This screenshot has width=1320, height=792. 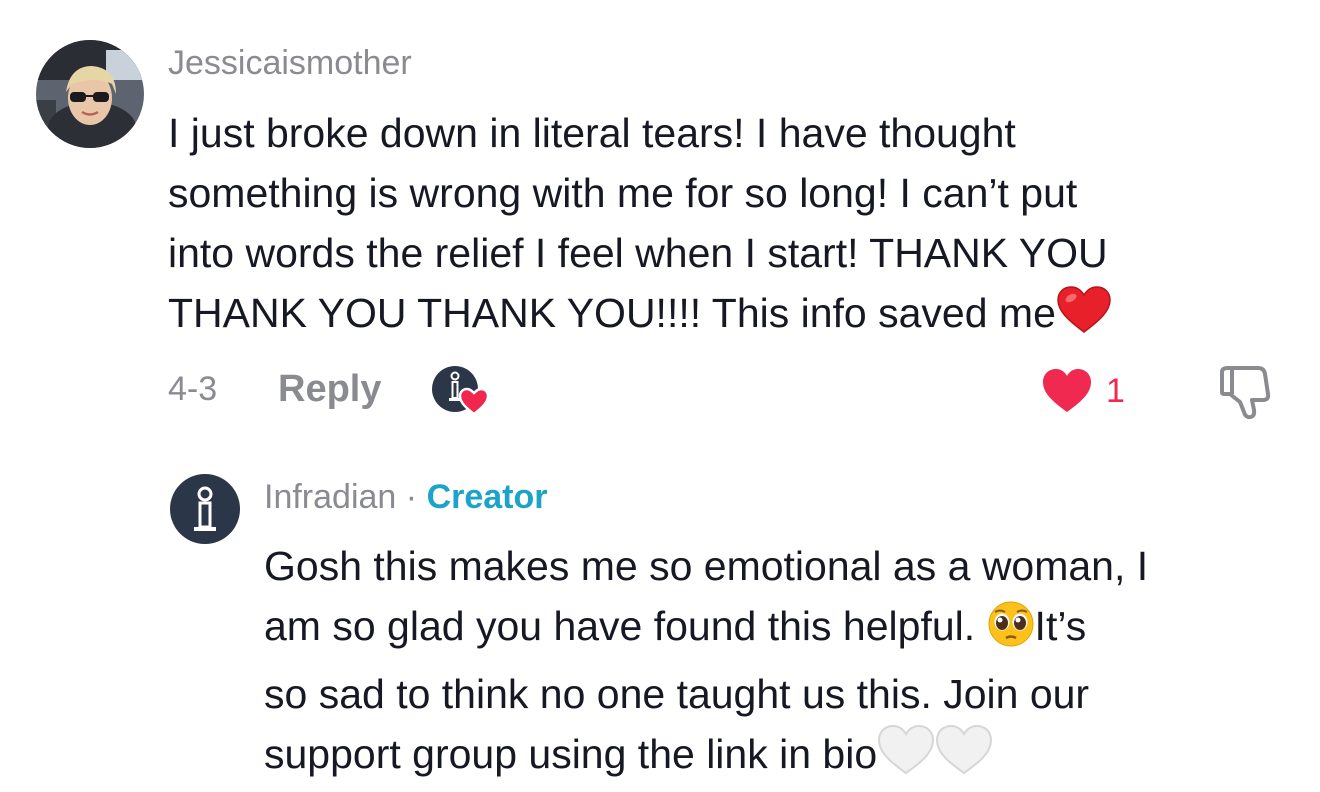 I want to click on like-button: 1, so click(x=1097, y=391).